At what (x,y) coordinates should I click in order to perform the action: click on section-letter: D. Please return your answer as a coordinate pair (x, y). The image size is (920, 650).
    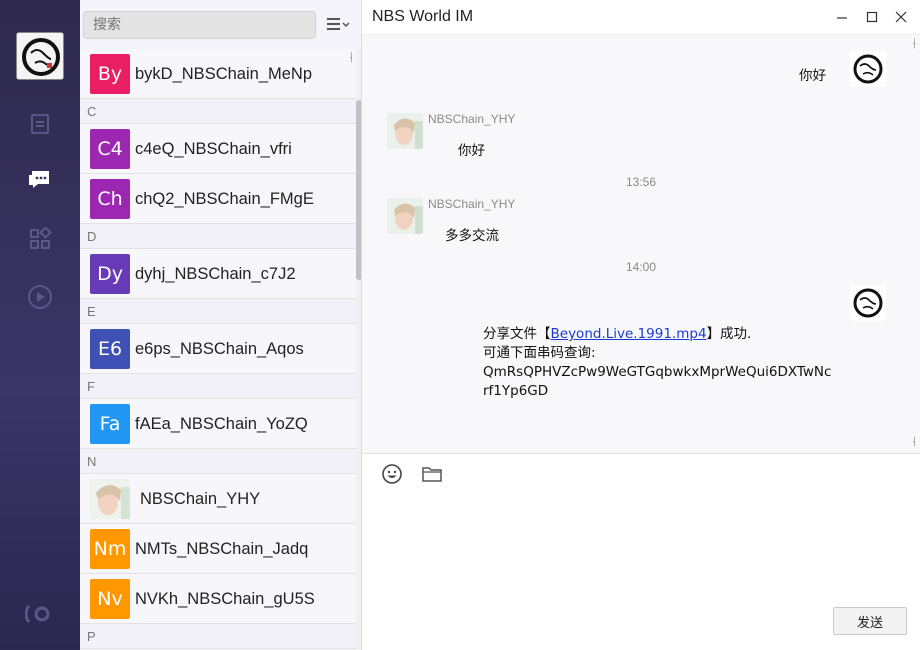
    Looking at the image, I should click on (218, 236).